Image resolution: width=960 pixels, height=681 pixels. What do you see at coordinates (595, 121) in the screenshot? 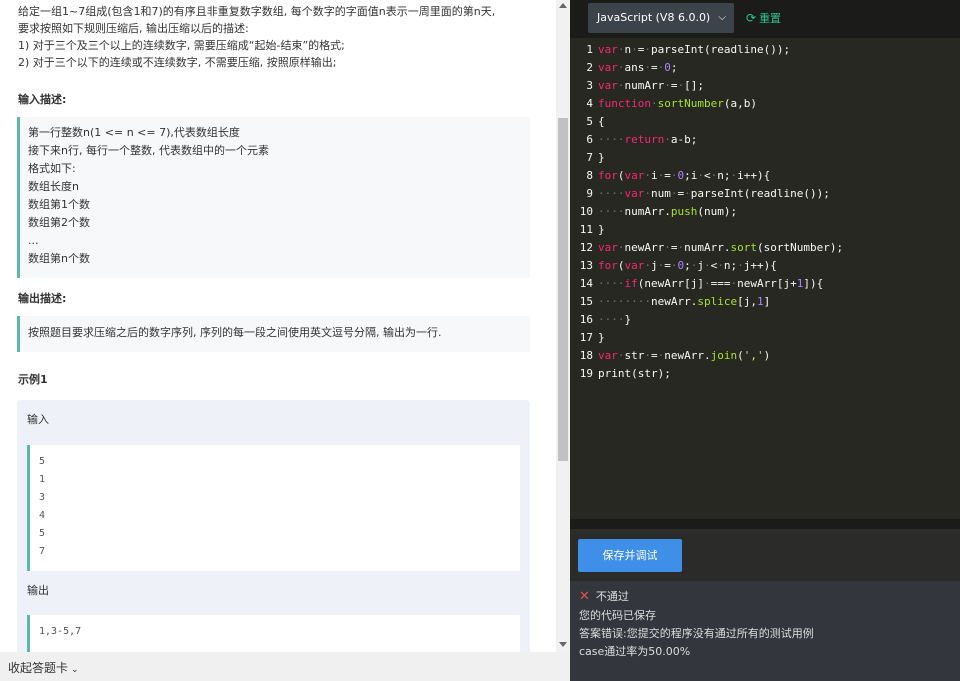
I see `code-line: 5{` at bounding box center [595, 121].